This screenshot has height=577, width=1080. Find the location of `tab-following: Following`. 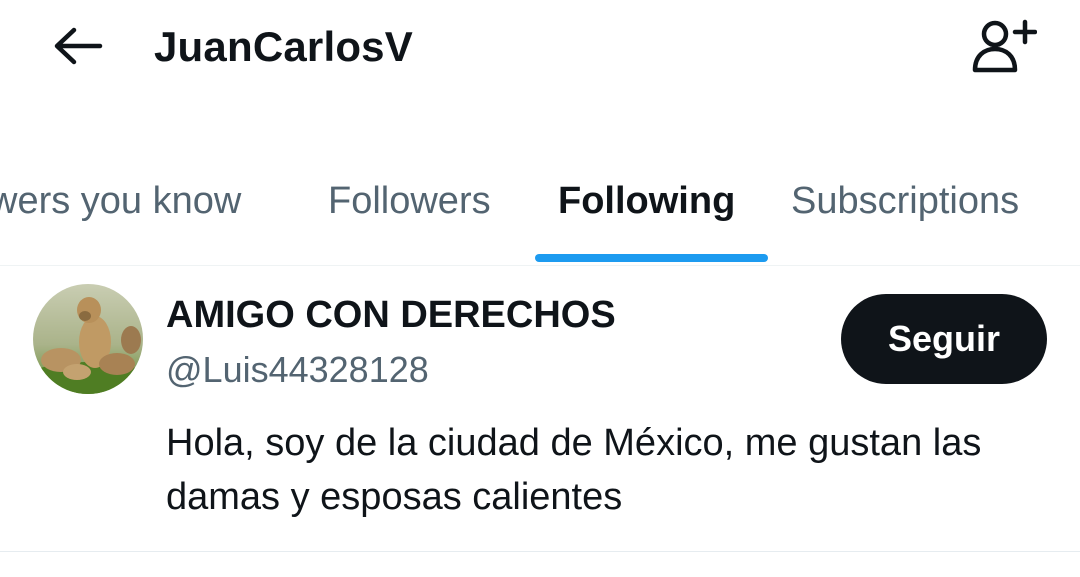

tab-following: Following is located at coordinates (646, 201).